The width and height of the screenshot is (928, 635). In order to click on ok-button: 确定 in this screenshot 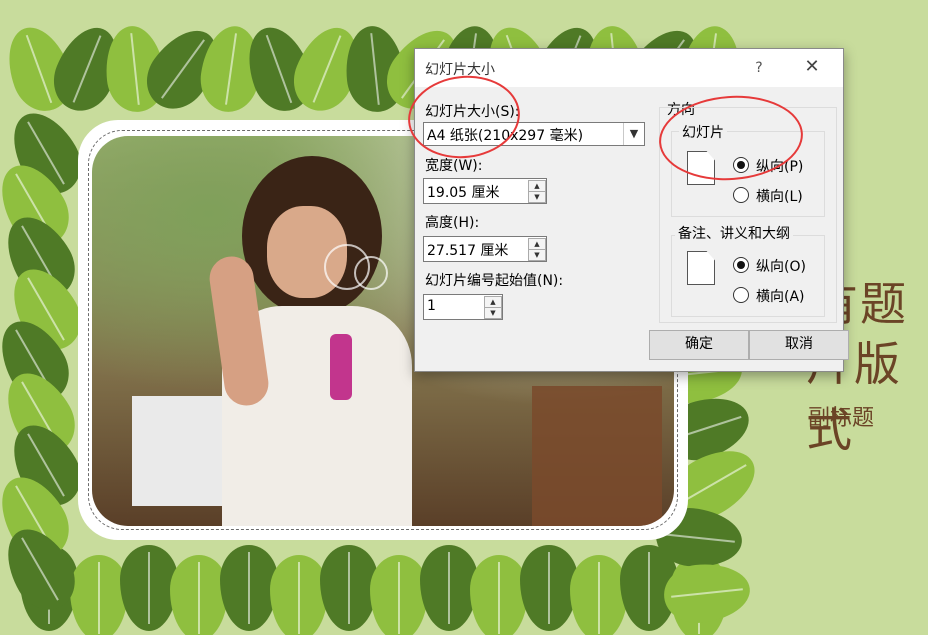, I will do `click(699, 345)`.